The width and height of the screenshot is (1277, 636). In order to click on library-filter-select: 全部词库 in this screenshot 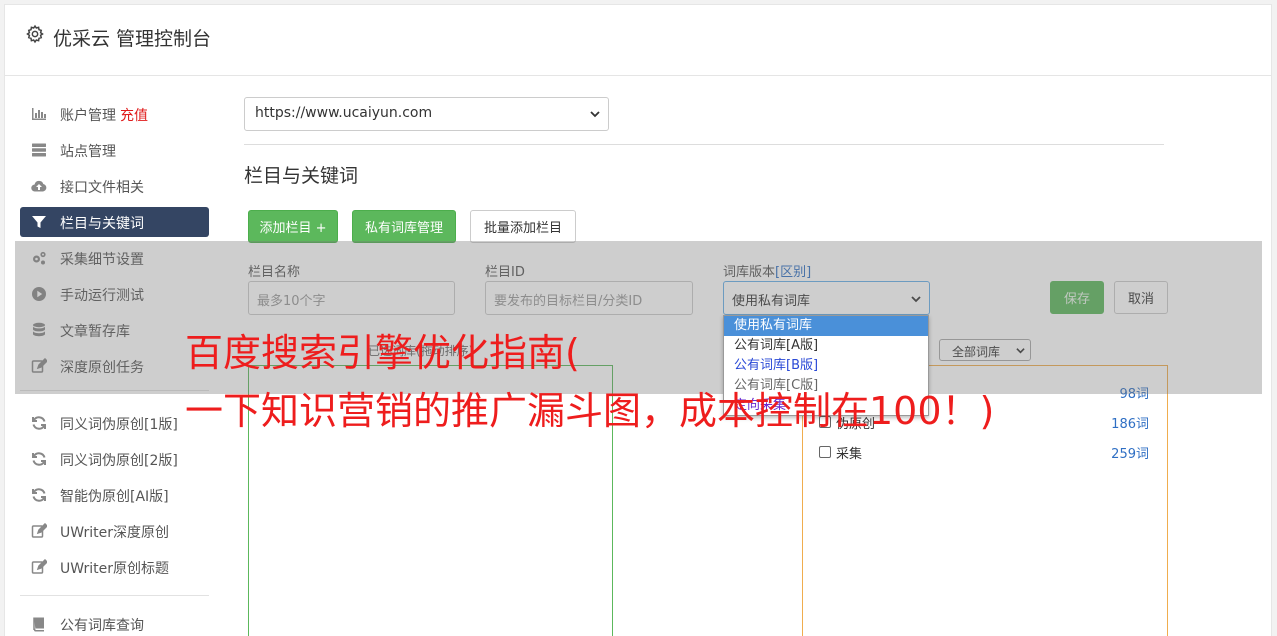, I will do `click(985, 350)`.